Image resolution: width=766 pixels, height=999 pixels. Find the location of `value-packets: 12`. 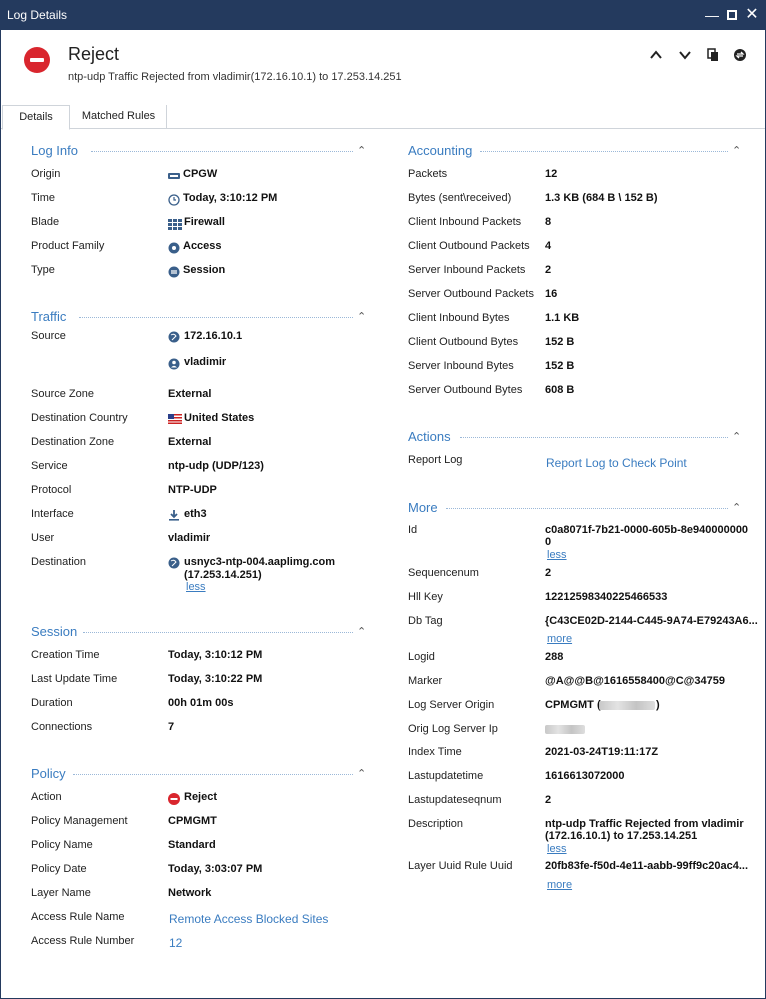

value-packets: 12 is located at coordinates (551, 174).